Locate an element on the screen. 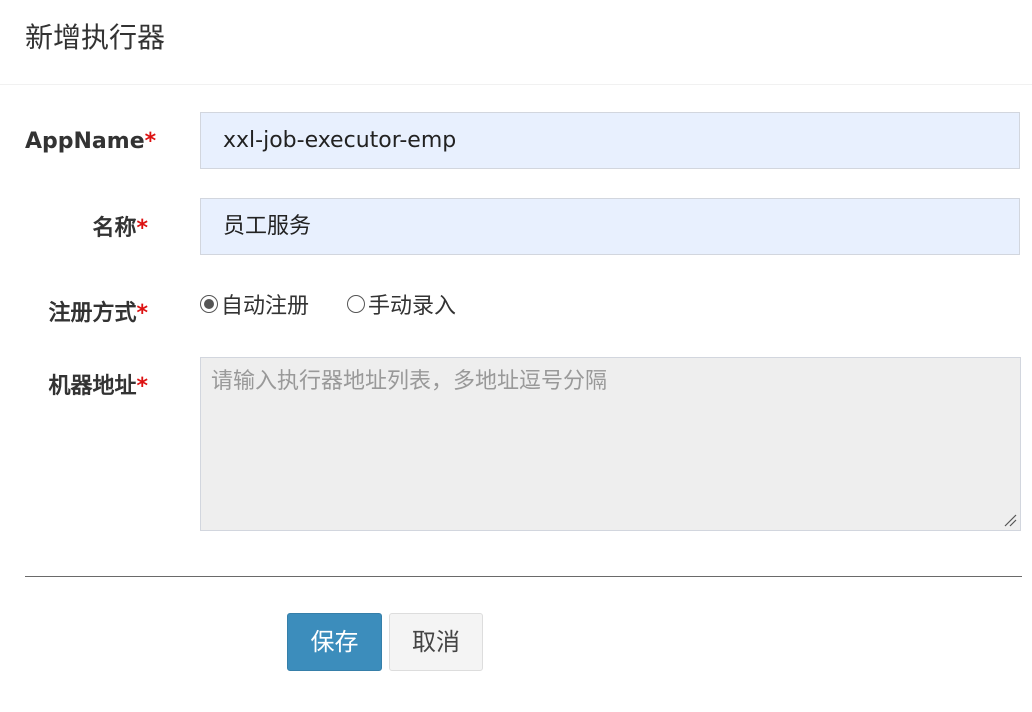 The width and height of the screenshot is (1032, 712). appname-label: AppName* is located at coordinates (90, 142).